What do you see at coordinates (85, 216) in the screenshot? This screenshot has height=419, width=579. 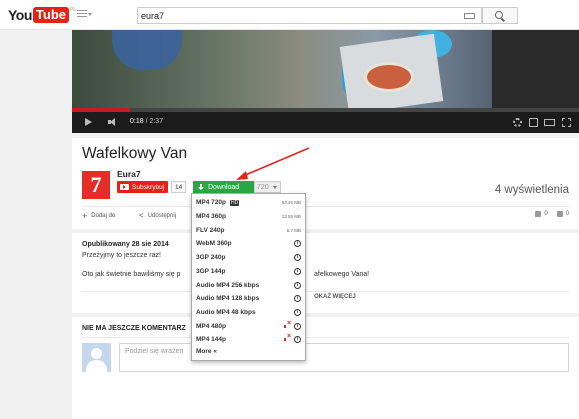 I see `plus-icon: +` at bounding box center [85, 216].